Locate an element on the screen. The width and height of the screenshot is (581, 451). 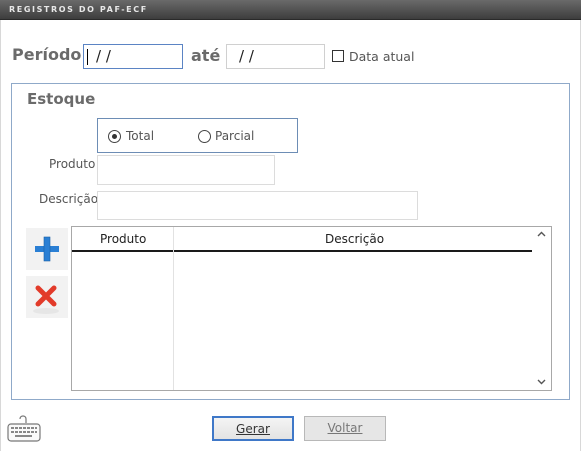
radio-selected-dot is located at coordinates (114, 136).